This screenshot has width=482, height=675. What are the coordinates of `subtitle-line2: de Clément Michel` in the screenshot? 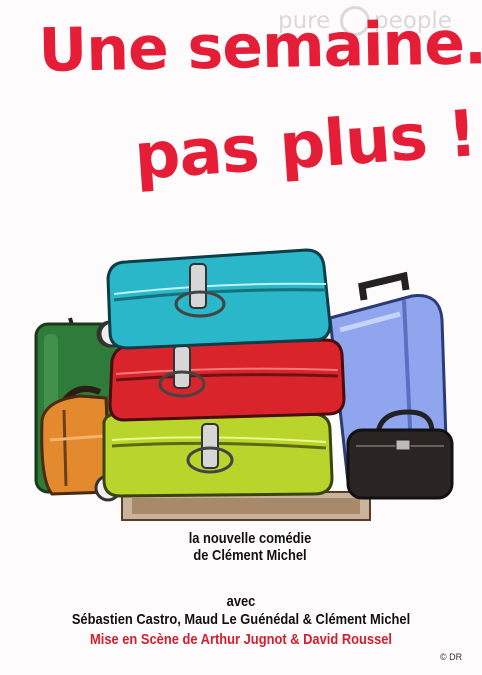 It's located at (250, 555).